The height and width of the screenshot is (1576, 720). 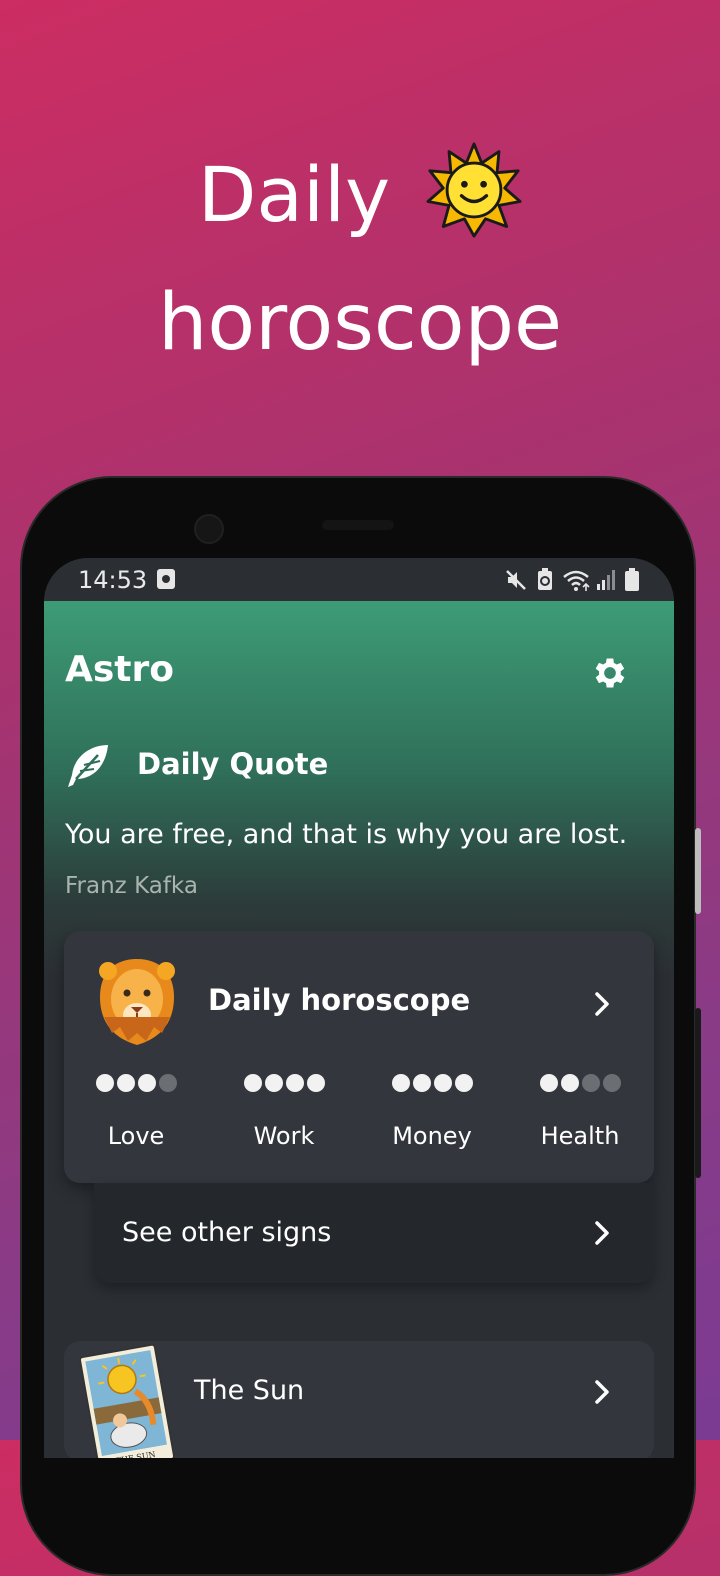 What do you see at coordinates (576, 580) in the screenshot?
I see `wifi-icon` at bounding box center [576, 580].